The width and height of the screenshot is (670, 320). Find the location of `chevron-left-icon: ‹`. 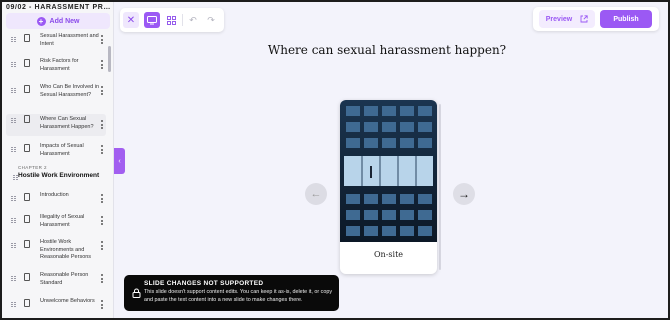

chevron-left-icon: ‹ is located at coordinates (119, 161).